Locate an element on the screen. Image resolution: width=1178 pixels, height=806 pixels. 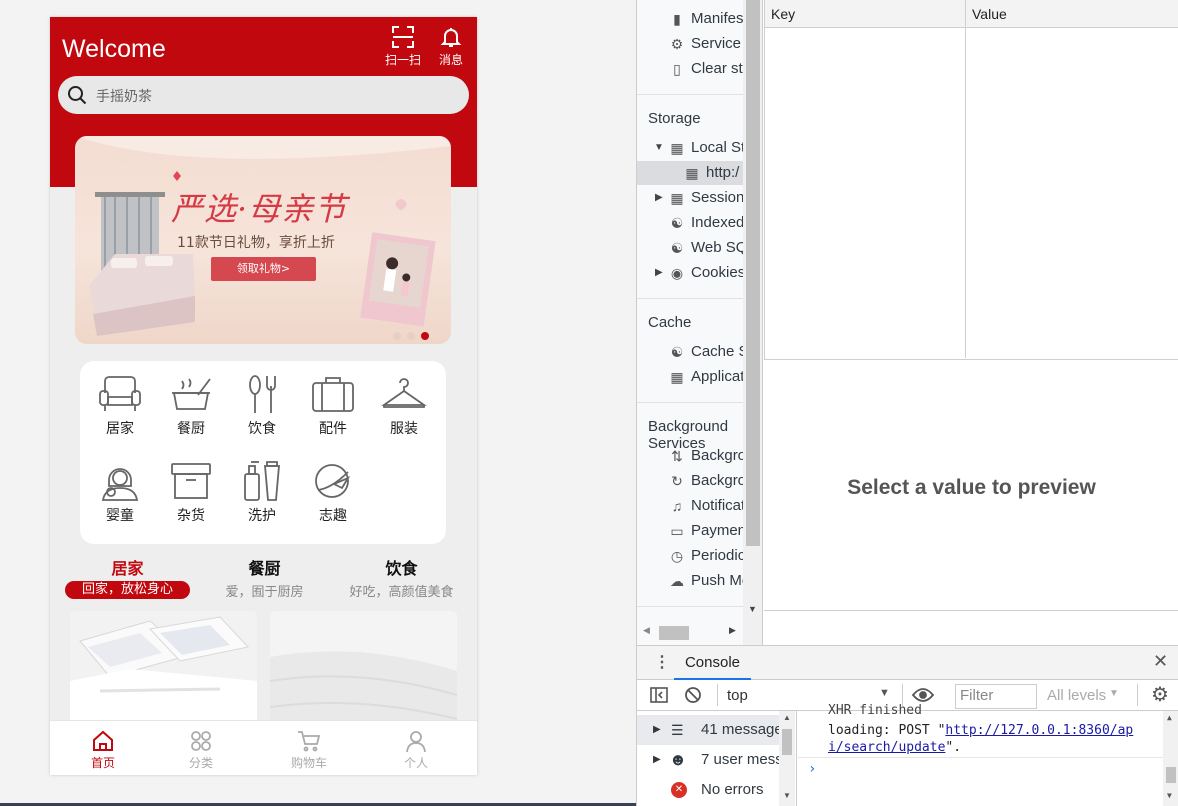
sidebar-label: Service is located at coordinates (716, 43).